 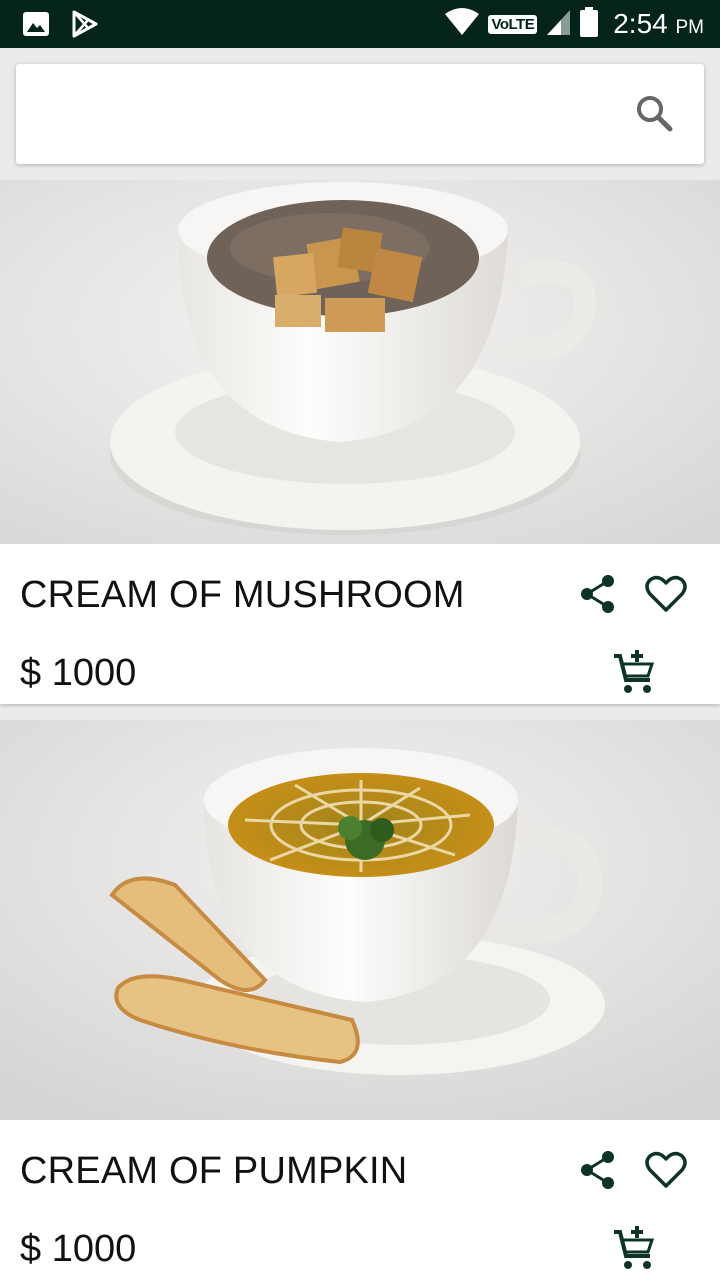 I want to click on search-input, so click(x=326, y=114).